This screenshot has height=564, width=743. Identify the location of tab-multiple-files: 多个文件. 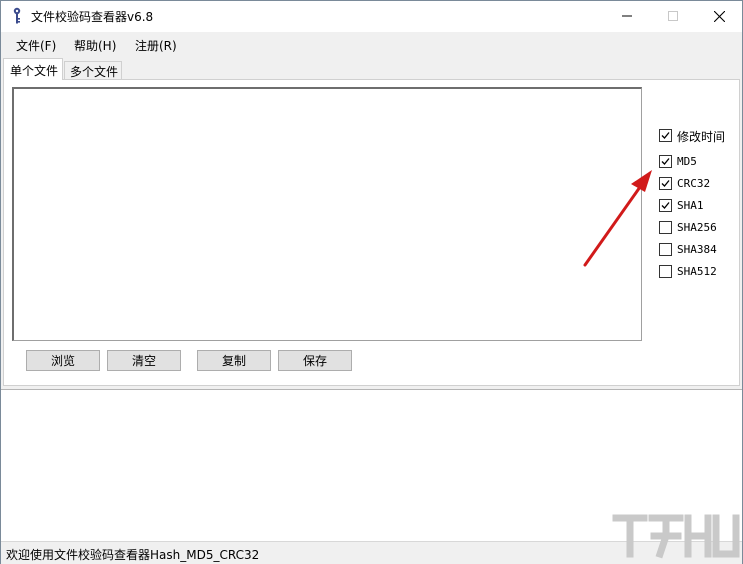
(93, 70).